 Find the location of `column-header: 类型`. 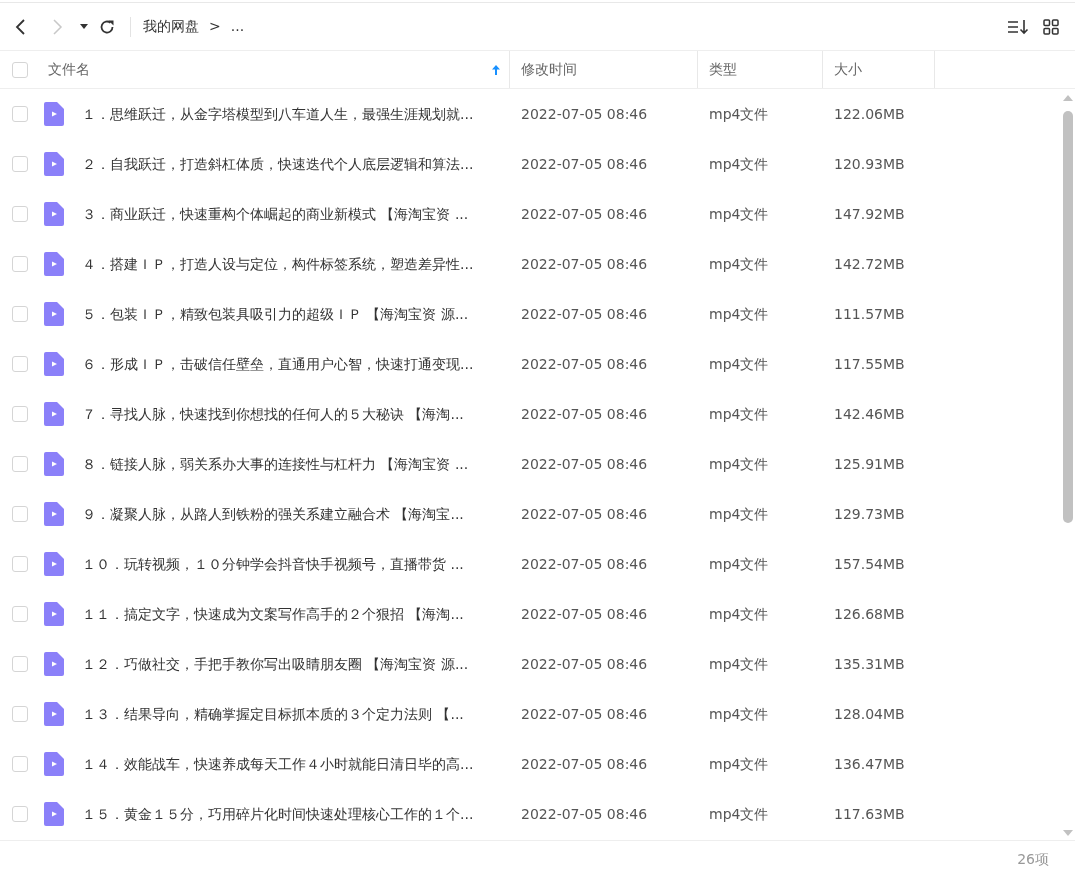

column-header: 类型 is located at coordinates (723, 69).